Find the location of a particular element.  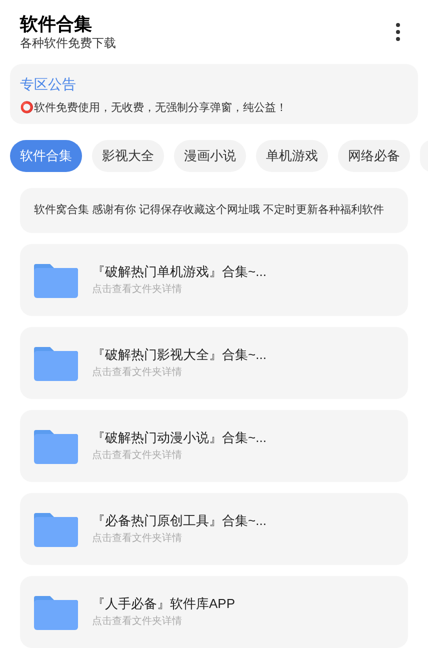

folder-card: 『必备热门原创工具』合集~... 点击查看文件夹详情 is located at coordinates (214, 529).